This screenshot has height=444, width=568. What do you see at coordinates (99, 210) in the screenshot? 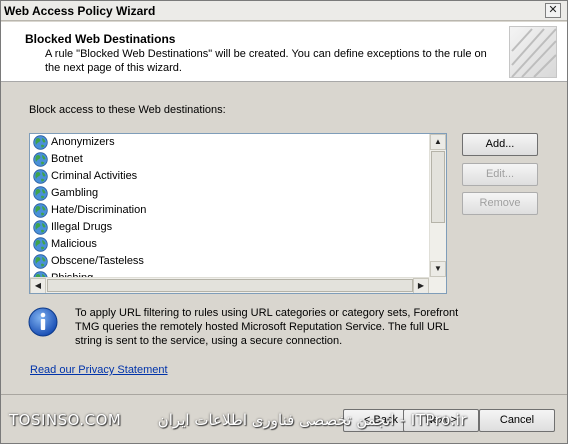
I see `list-item-label: Hate/Discrimination` at bounding box center [99, 210].